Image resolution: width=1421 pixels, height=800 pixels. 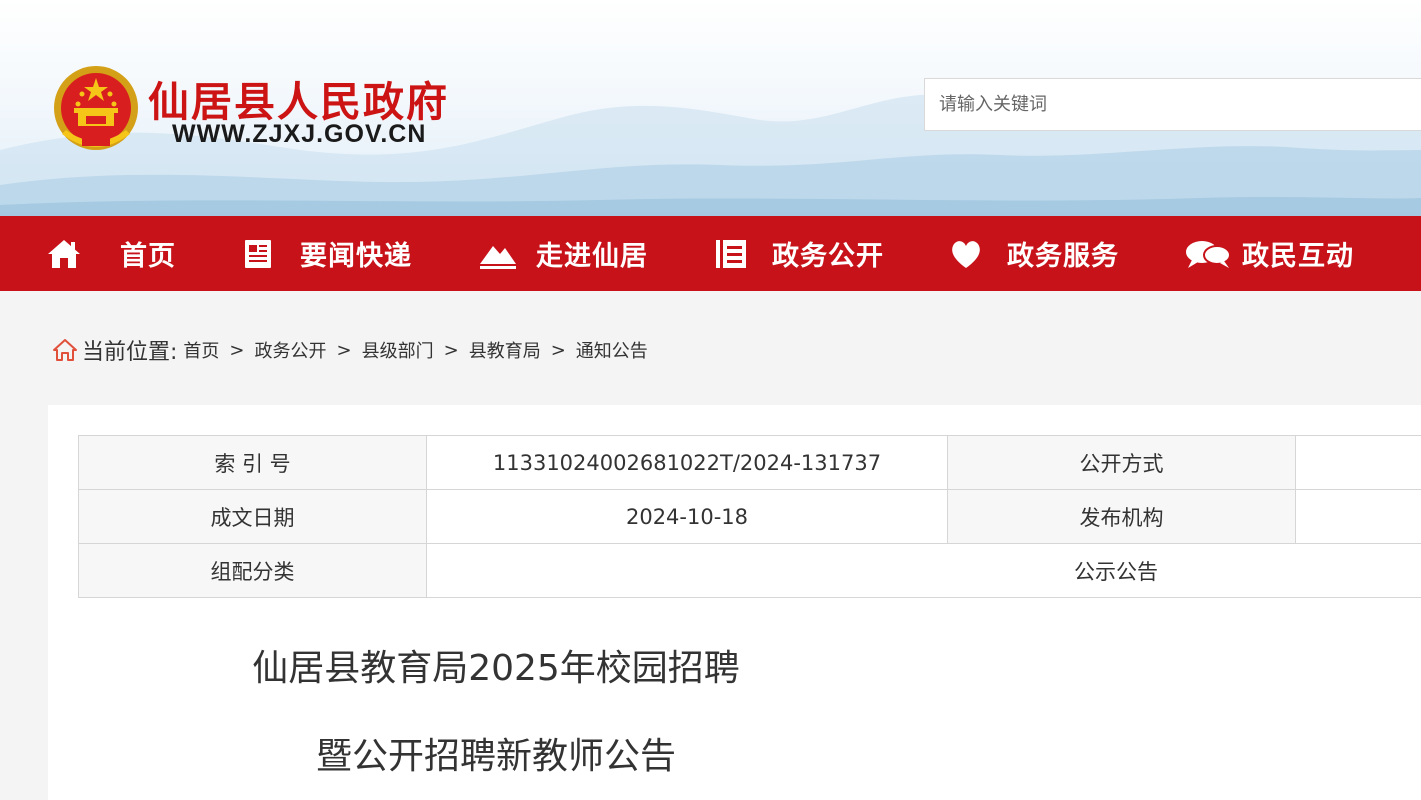 I want to click on open-mode-value, so click(x=1358, y=462).